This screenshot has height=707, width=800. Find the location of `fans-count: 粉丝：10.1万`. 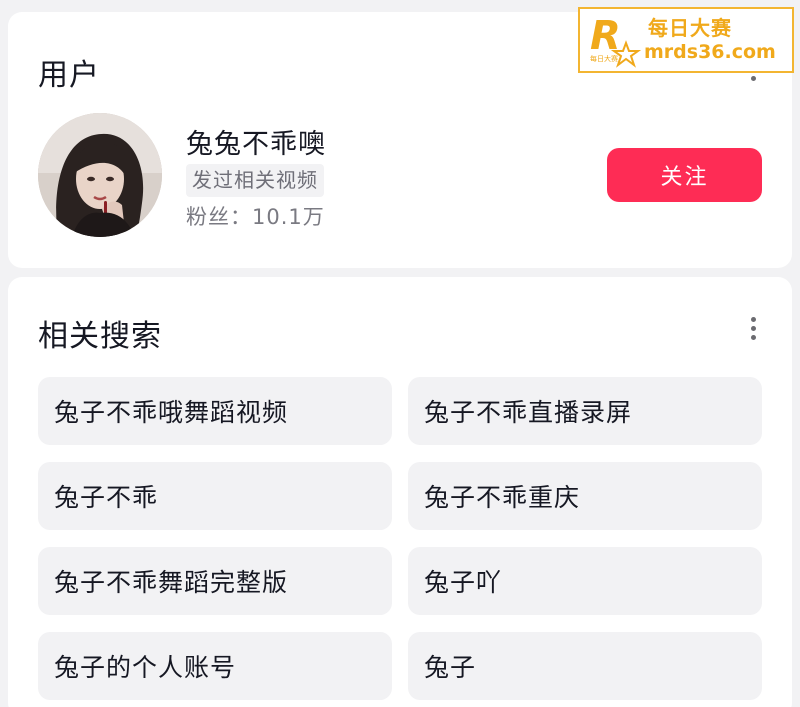

fans-count: 粉丝：10.1万 is located at coordinates (255, 216).